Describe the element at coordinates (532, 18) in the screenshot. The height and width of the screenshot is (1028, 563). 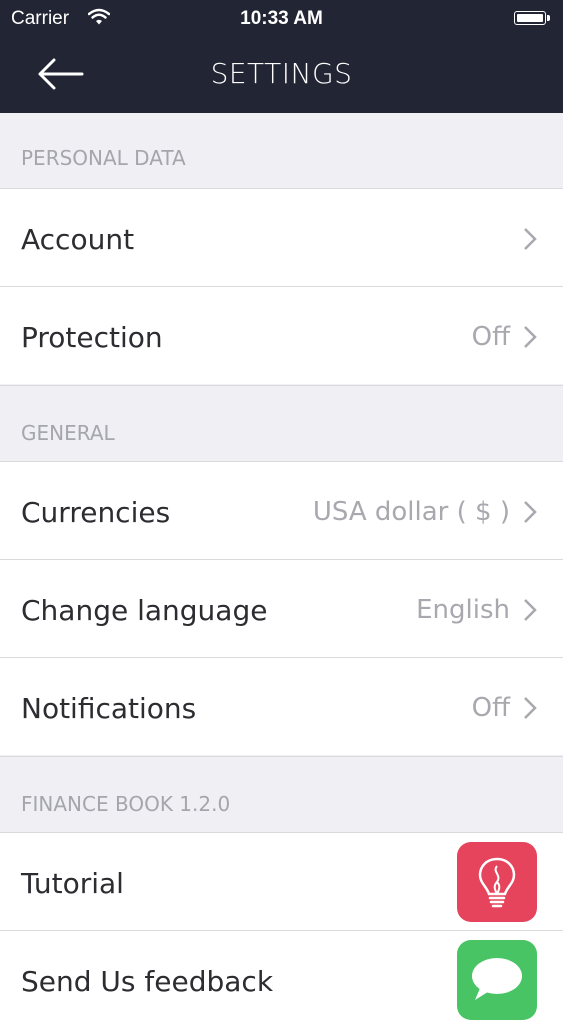
I see `battery-icon` at that location.